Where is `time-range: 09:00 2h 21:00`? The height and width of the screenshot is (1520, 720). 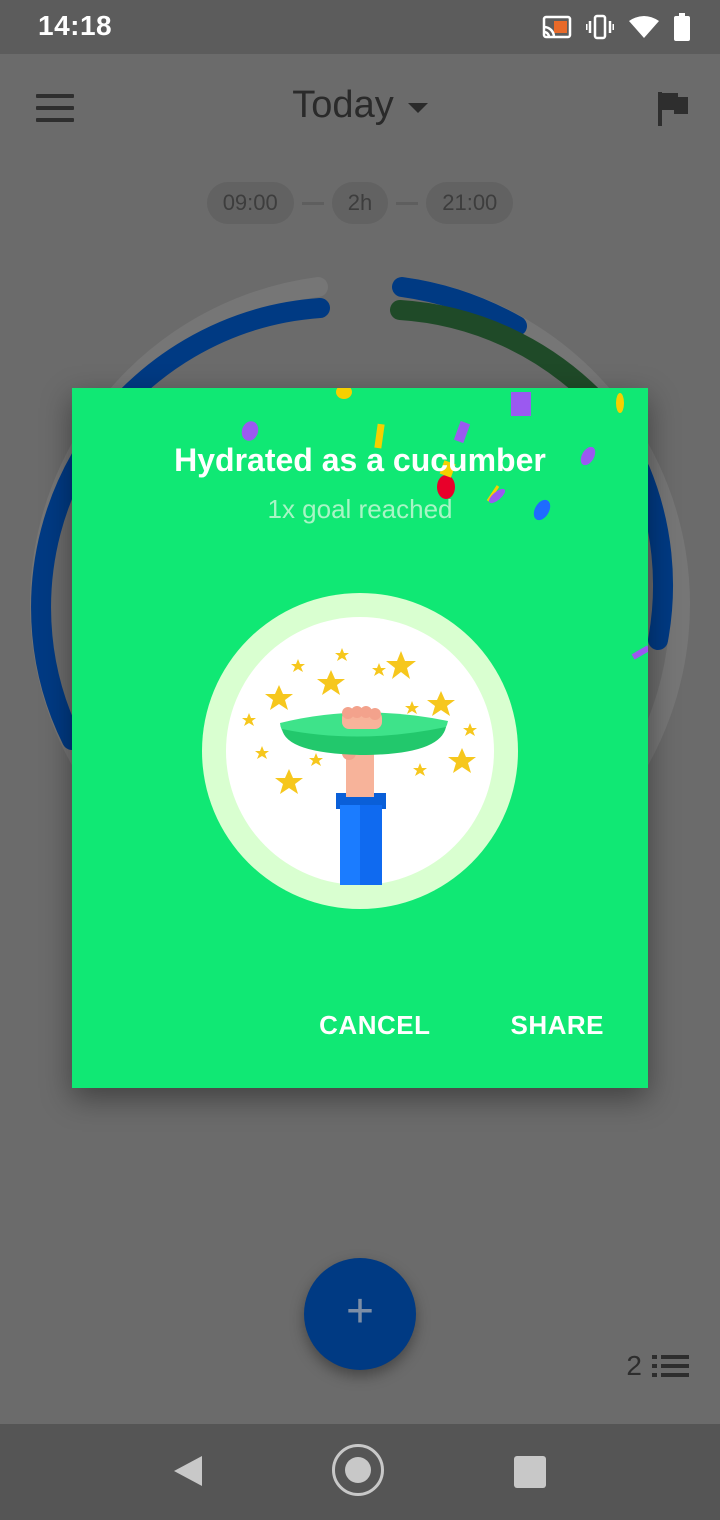
time-range: 09:00 2h 21:00 is located at coordinates (360, 203).